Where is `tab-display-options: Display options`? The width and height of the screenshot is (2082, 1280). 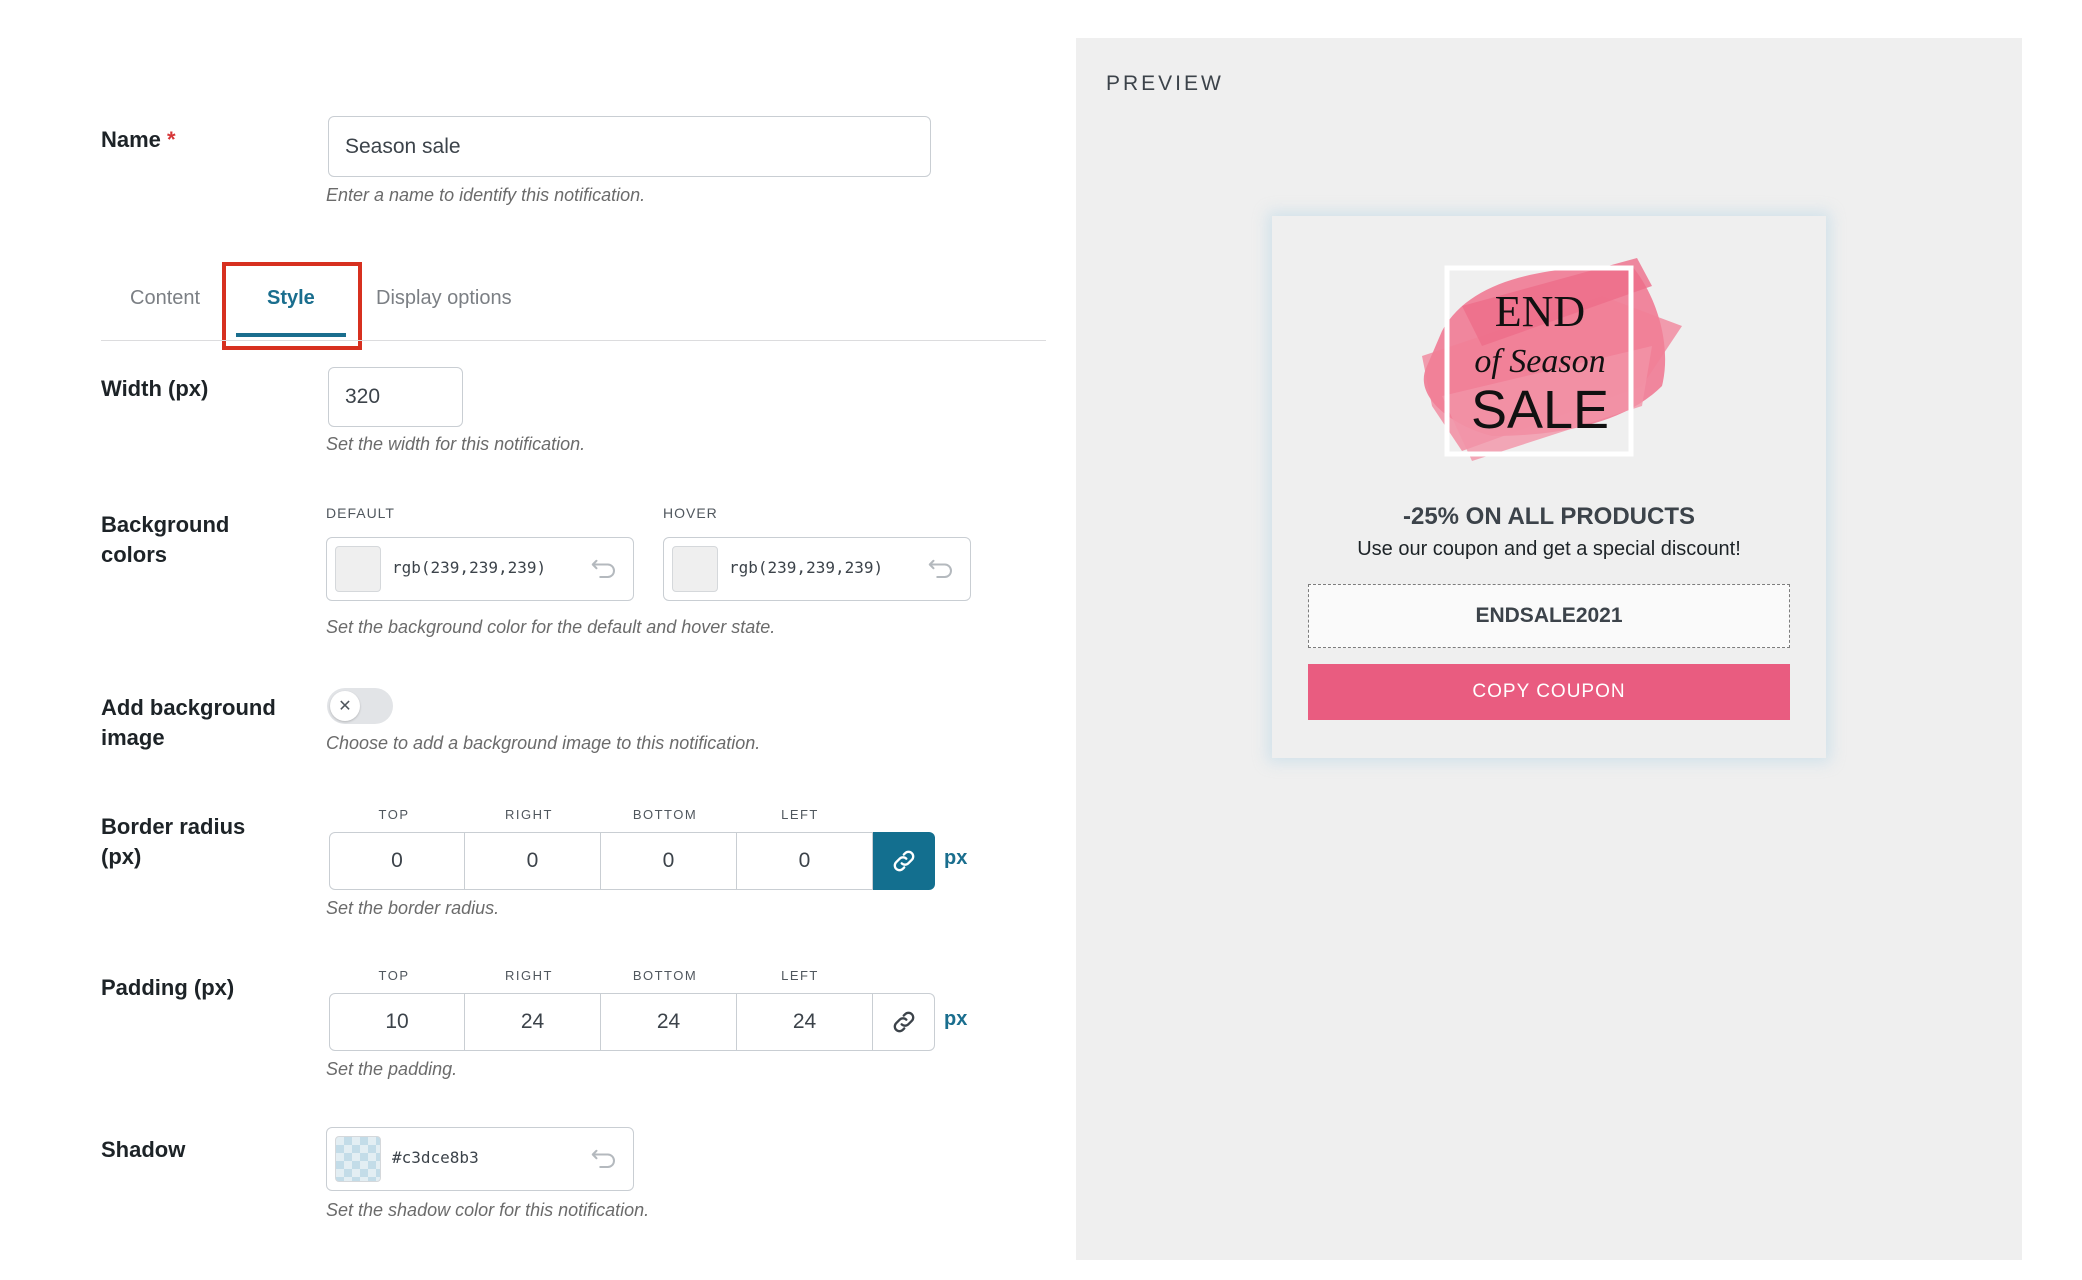
tab-display-options: Display options is located at coordinates (444, 298).